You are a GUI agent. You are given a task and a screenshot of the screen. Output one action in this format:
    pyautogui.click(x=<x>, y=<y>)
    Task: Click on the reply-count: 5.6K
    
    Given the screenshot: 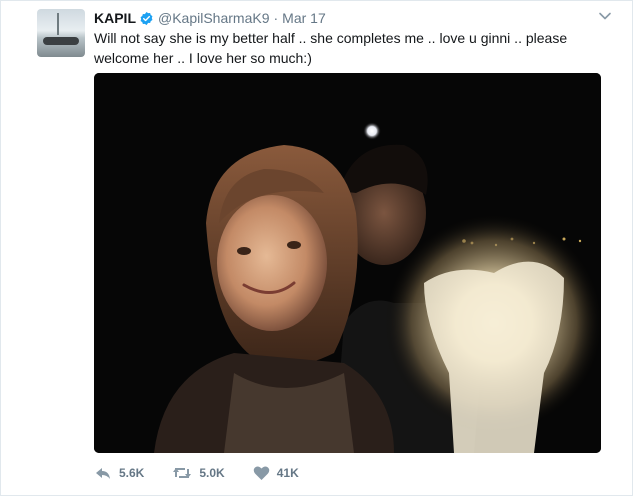 What is the action you would take?
    pyautogui.click(x=132, y=473)
    